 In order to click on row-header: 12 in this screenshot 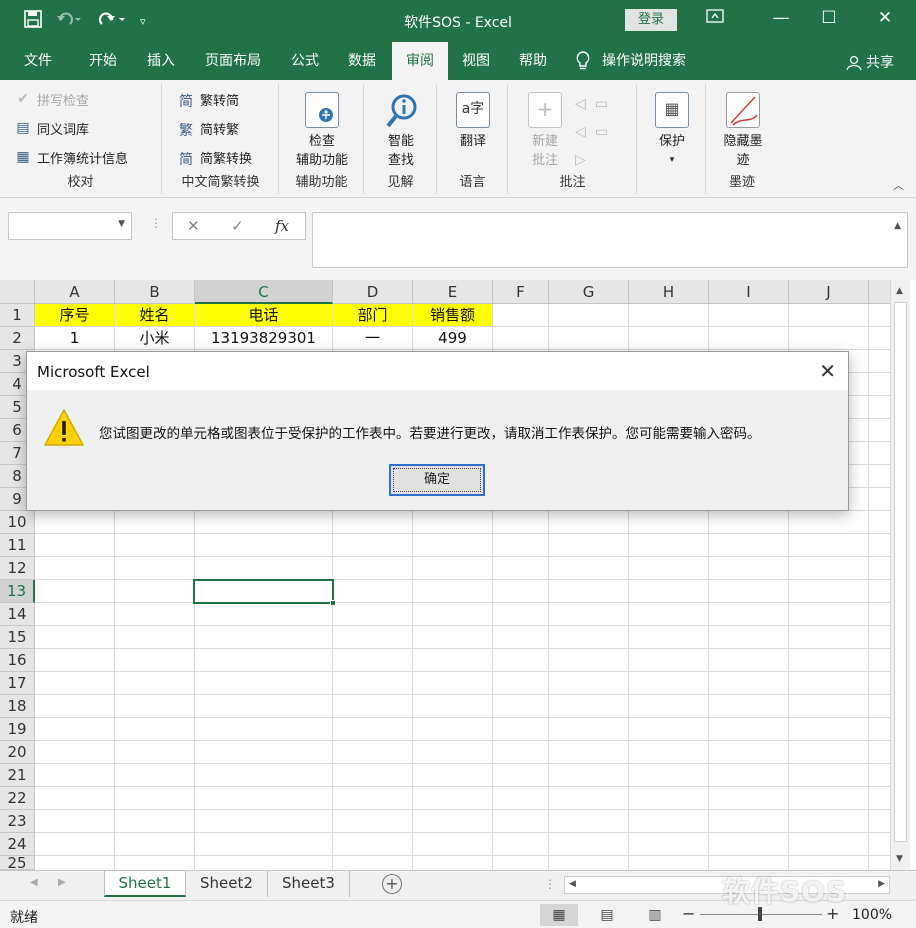, I will do `click(17, 568)`.